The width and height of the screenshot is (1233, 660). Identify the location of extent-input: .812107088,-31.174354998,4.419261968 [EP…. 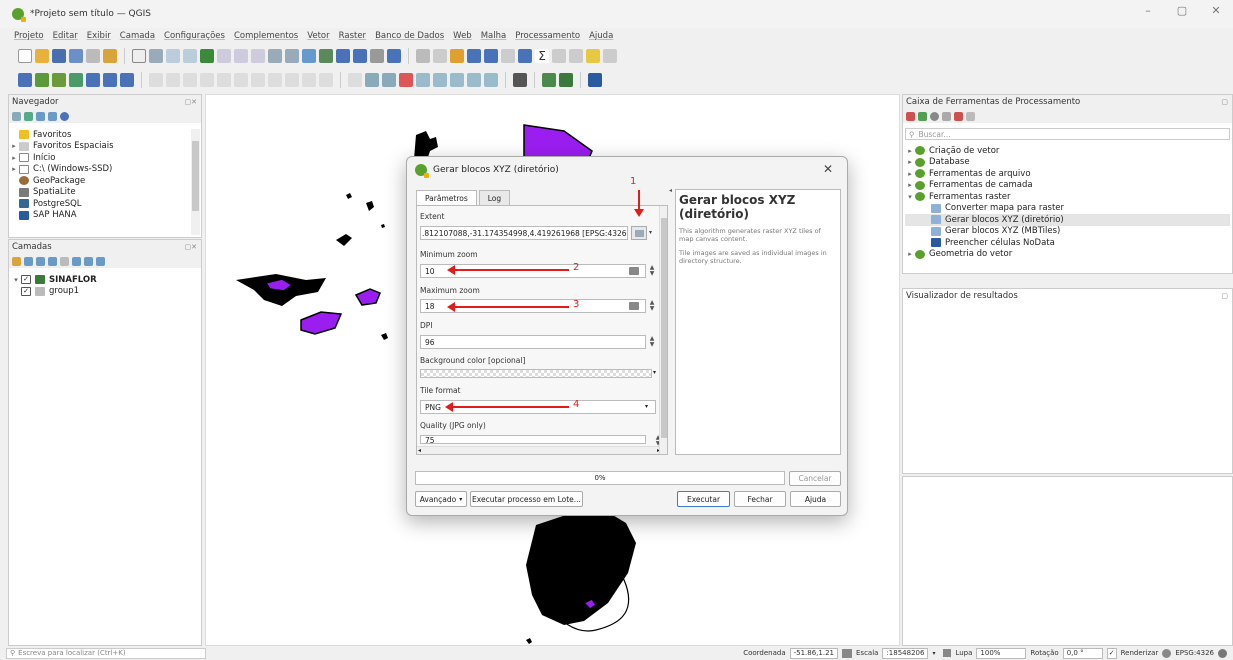
(524, 233).